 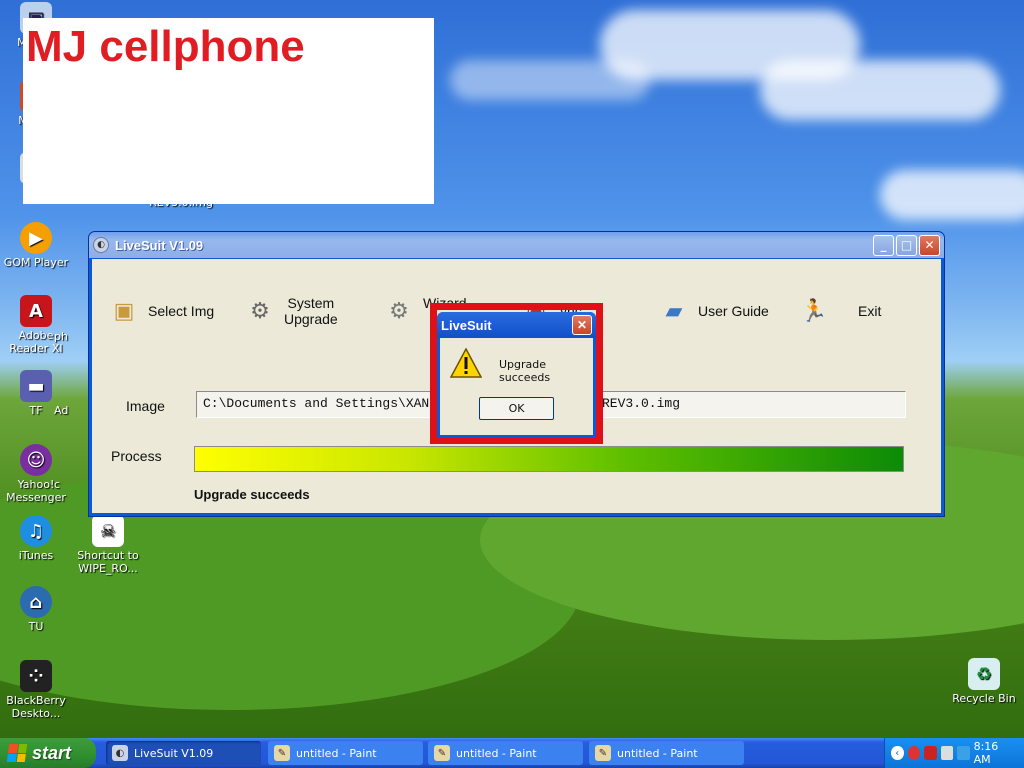 What do you see at coordinates (516, 386) in the screenshot?
I see `dialog-body: Upgrade succeeds OK` at bounding box center [516, 386].